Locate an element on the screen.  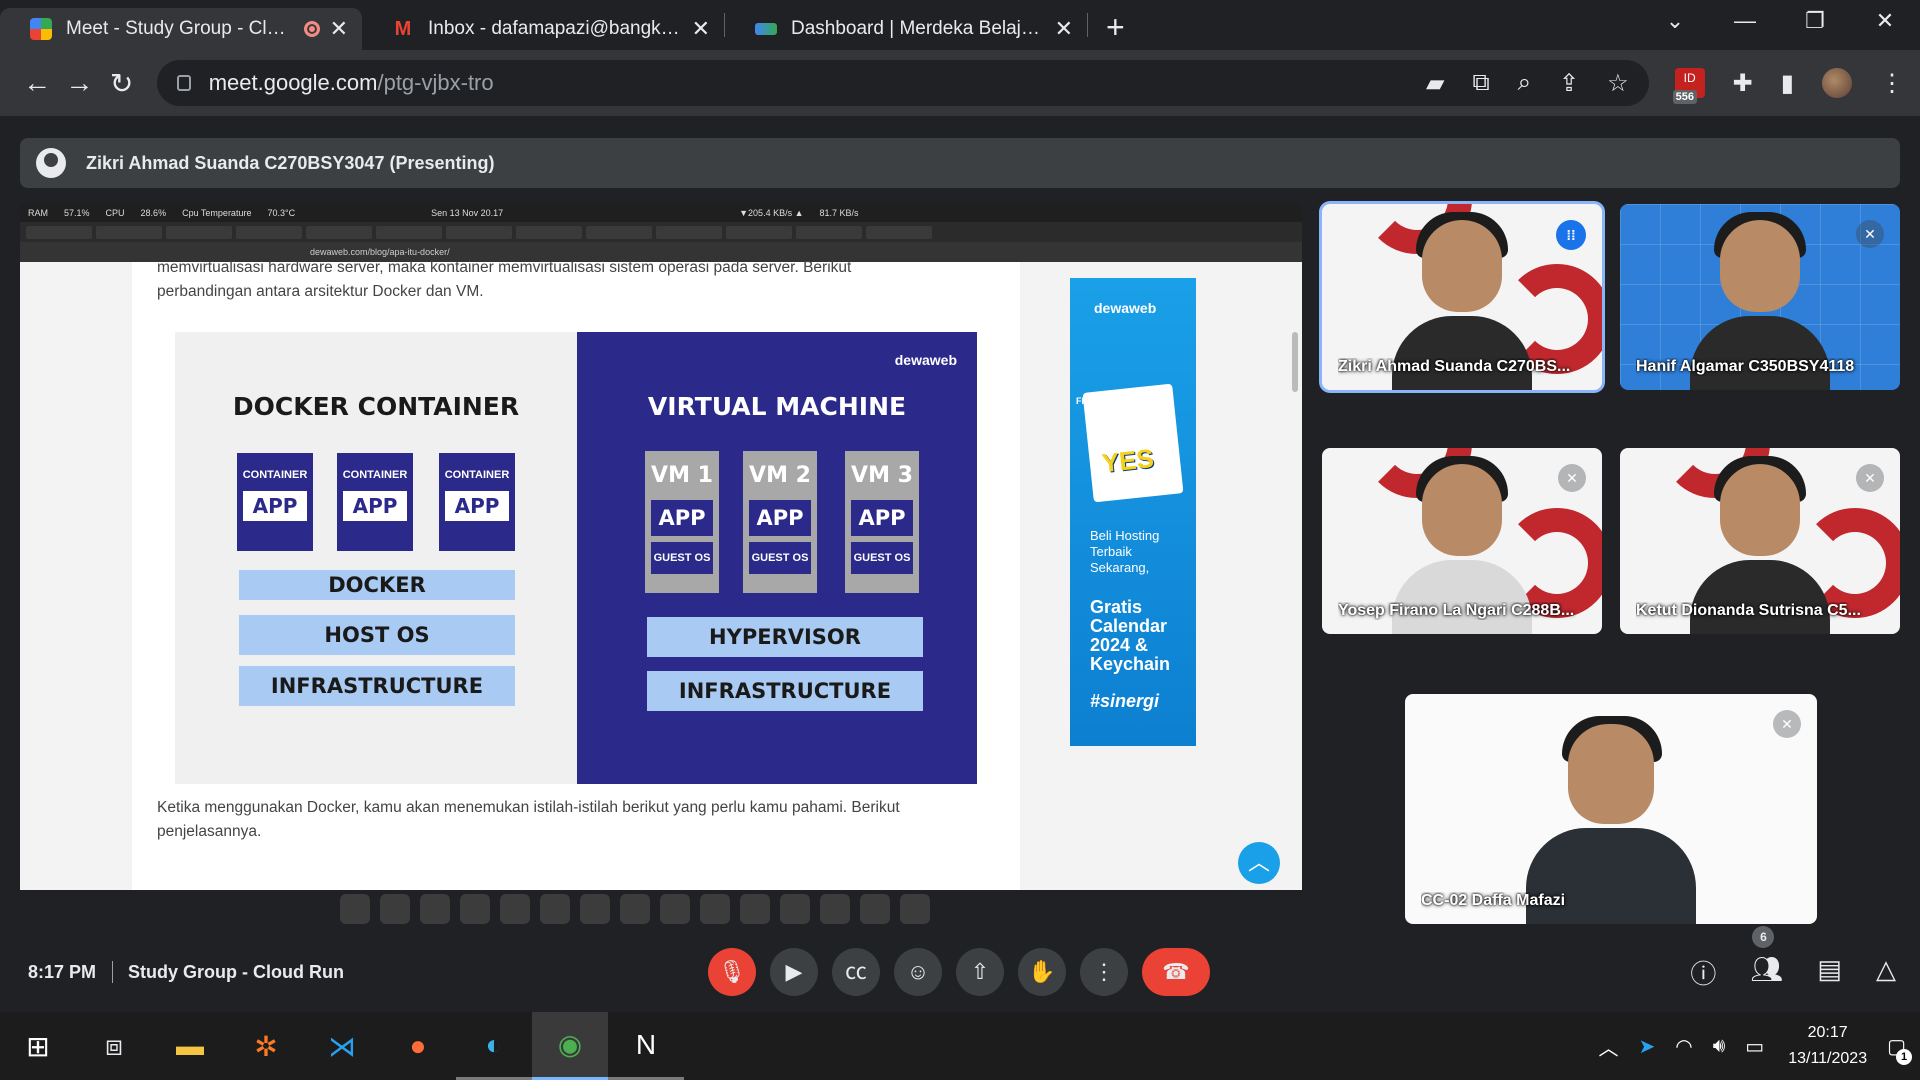
participant-tile: ✕ CC-02 Daffa Mafazi is located at coordinates (1611, 809).